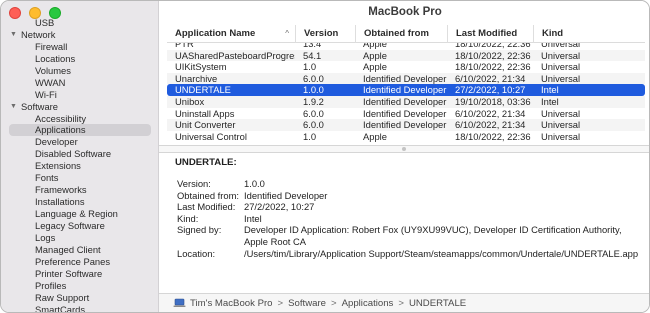 Image resolution: width=650 pixels, height=313 pixels. I want to click on splitter-handle-icon, so click(404, 149).